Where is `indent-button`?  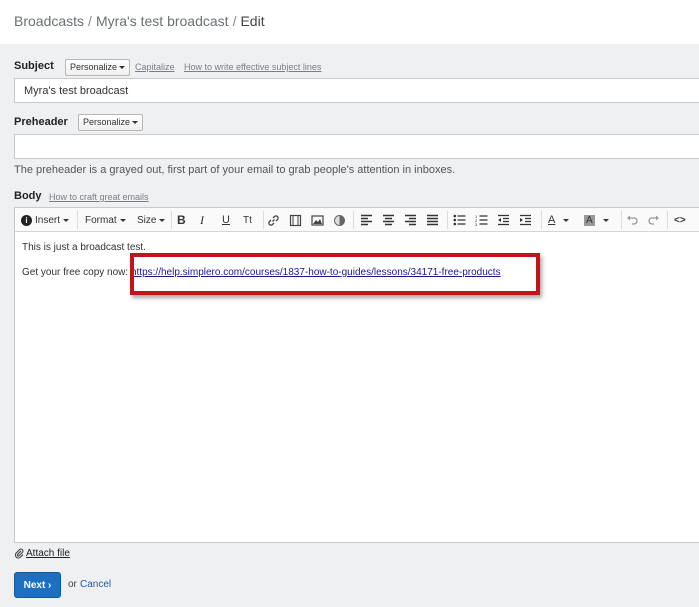 indent-button is located at coordinates (525, 220).